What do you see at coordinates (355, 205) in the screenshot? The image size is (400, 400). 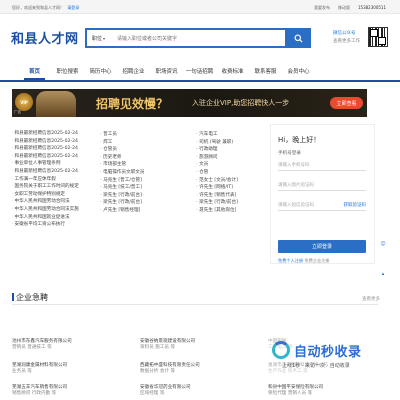 I see `get-code-button: 获取验证码` at bounding box center [355, 205].